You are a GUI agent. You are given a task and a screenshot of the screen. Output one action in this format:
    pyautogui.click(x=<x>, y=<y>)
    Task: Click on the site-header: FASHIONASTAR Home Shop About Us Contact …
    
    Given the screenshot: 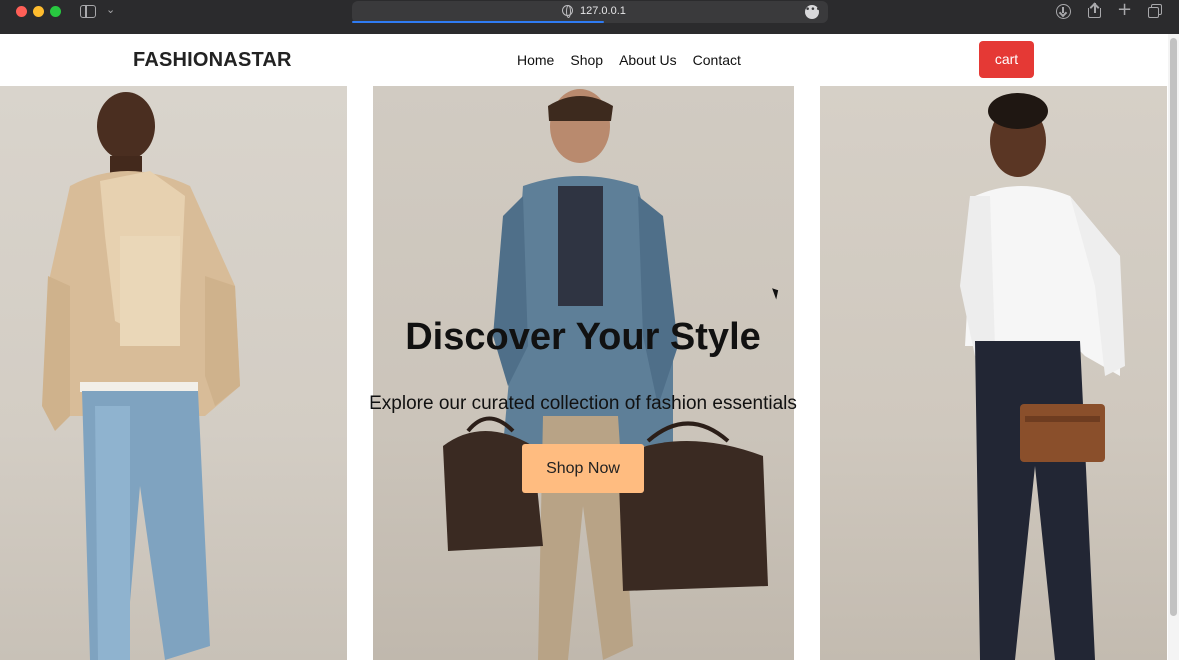 What is the action you would take?
    pyautogui.click(x=584, y=60)
    